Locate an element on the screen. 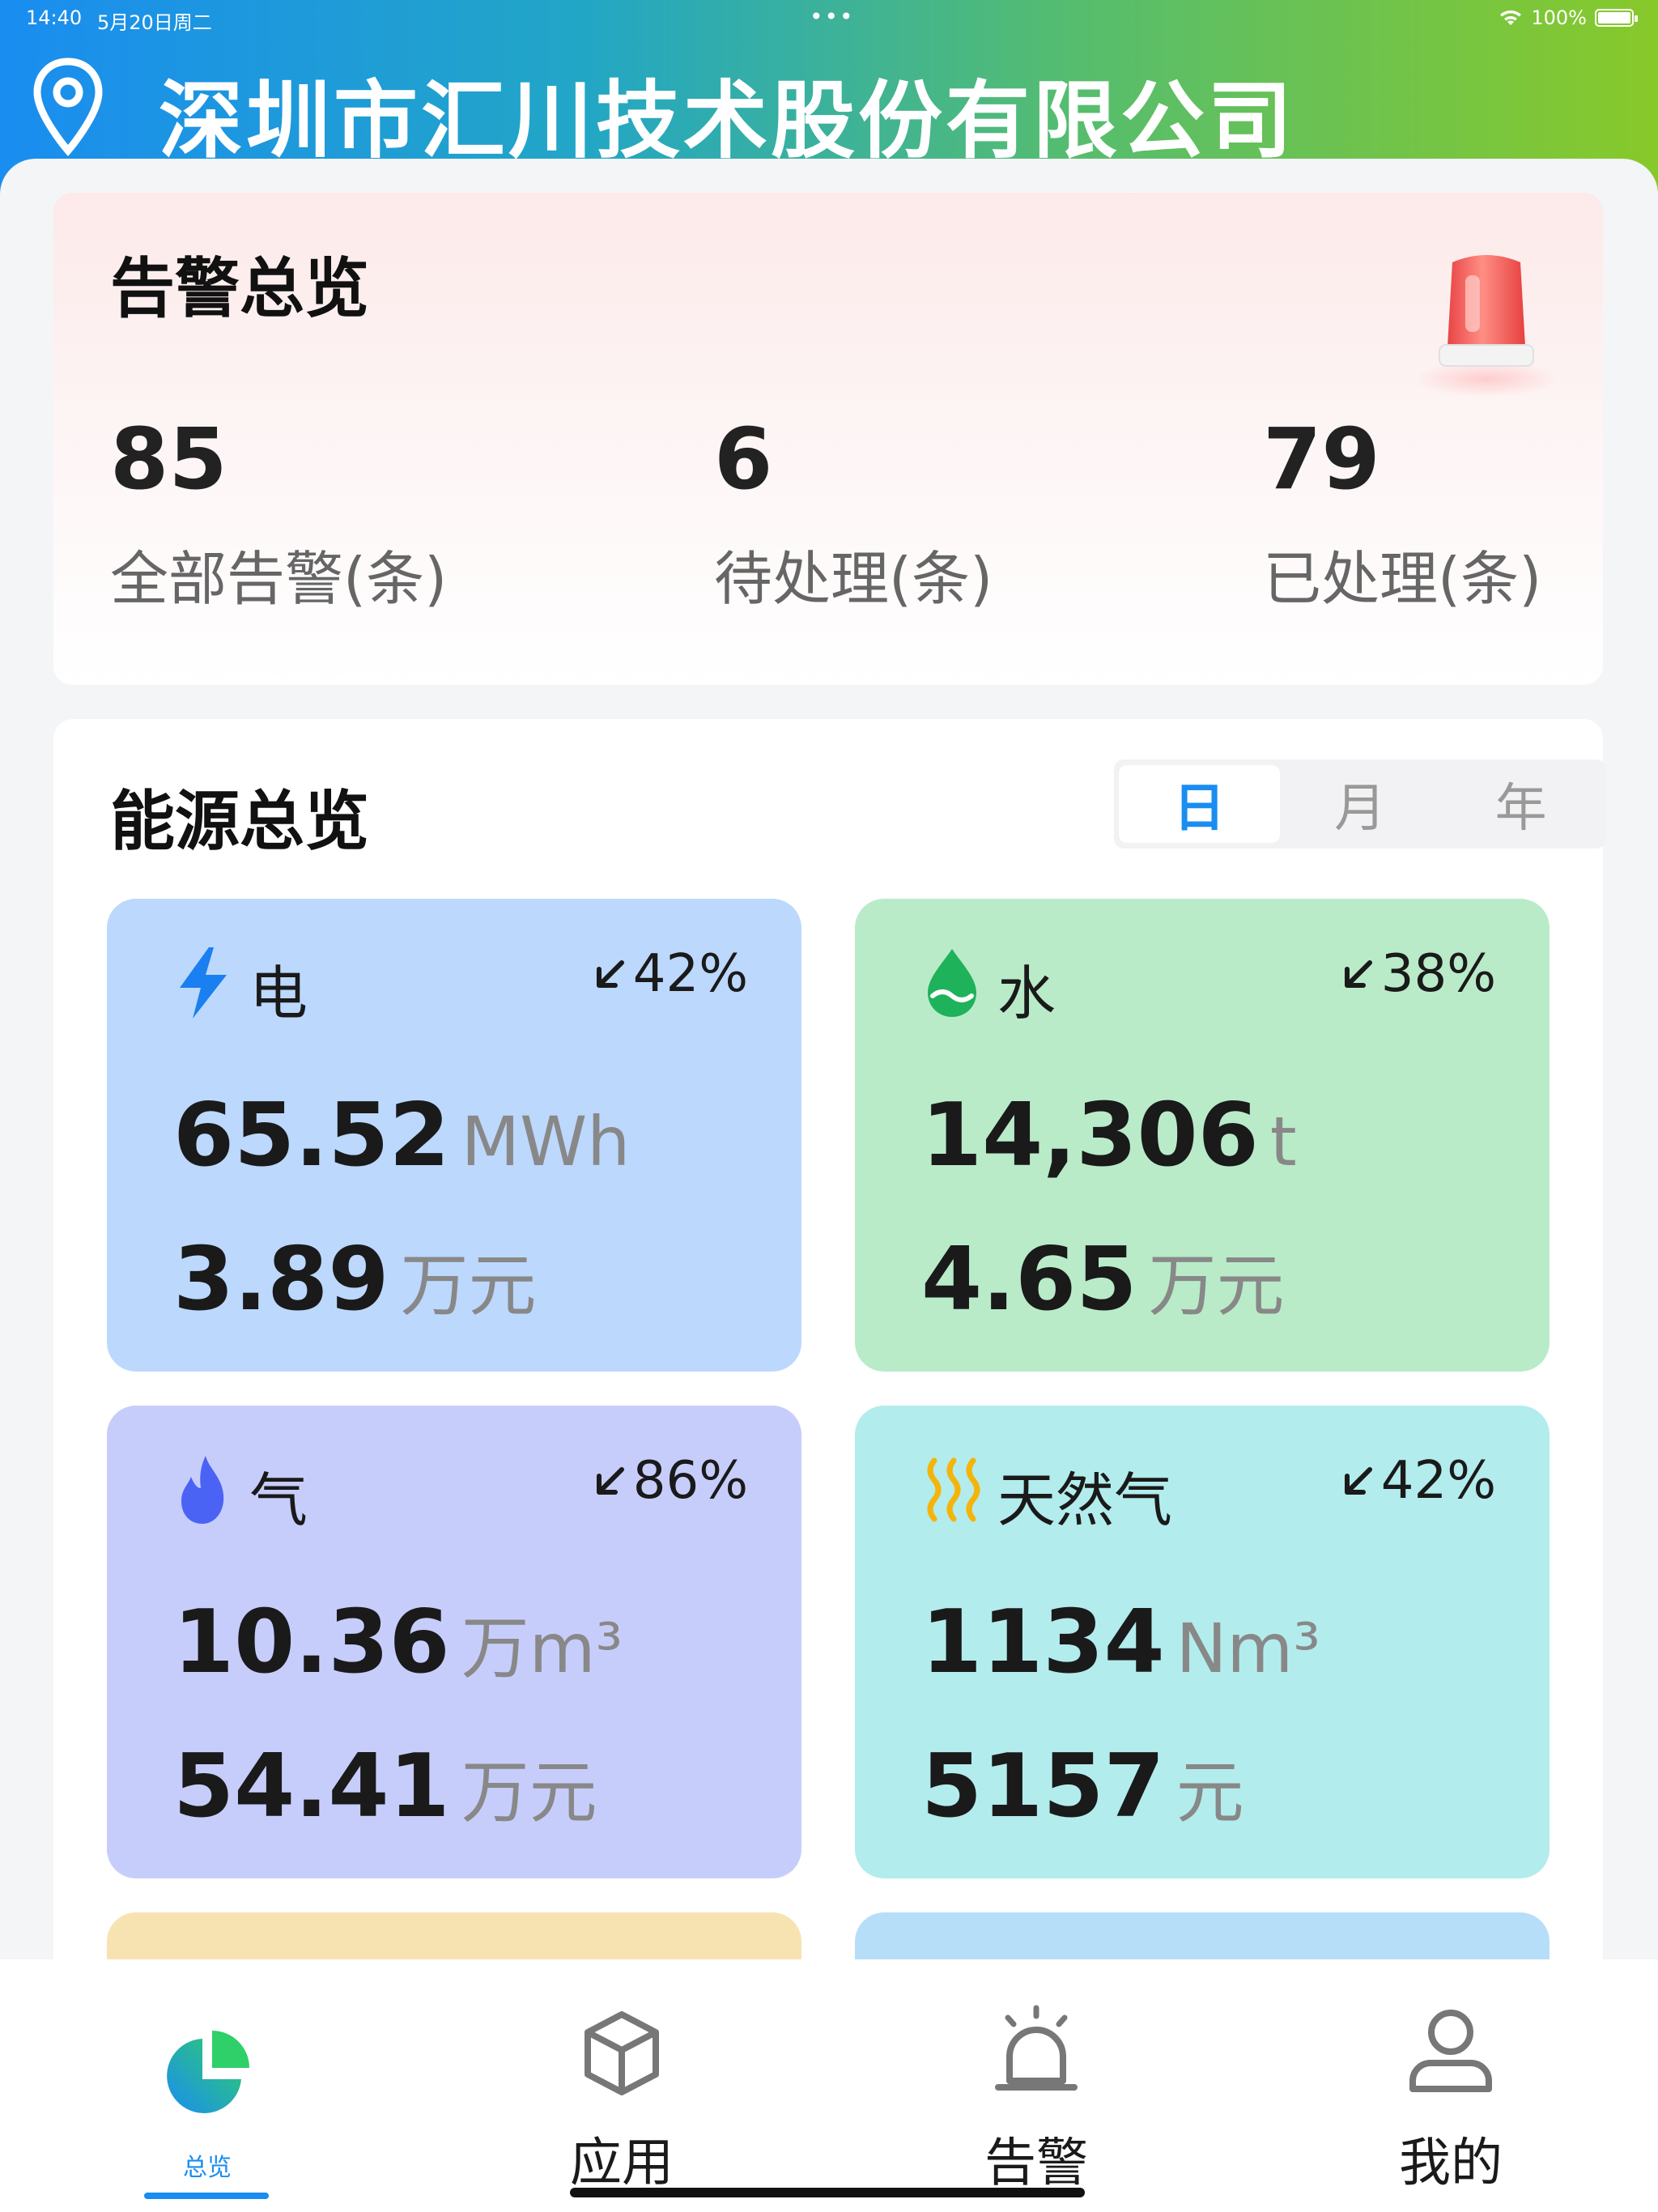  tile-trend: 38% is located at coordinates (1418, 974).